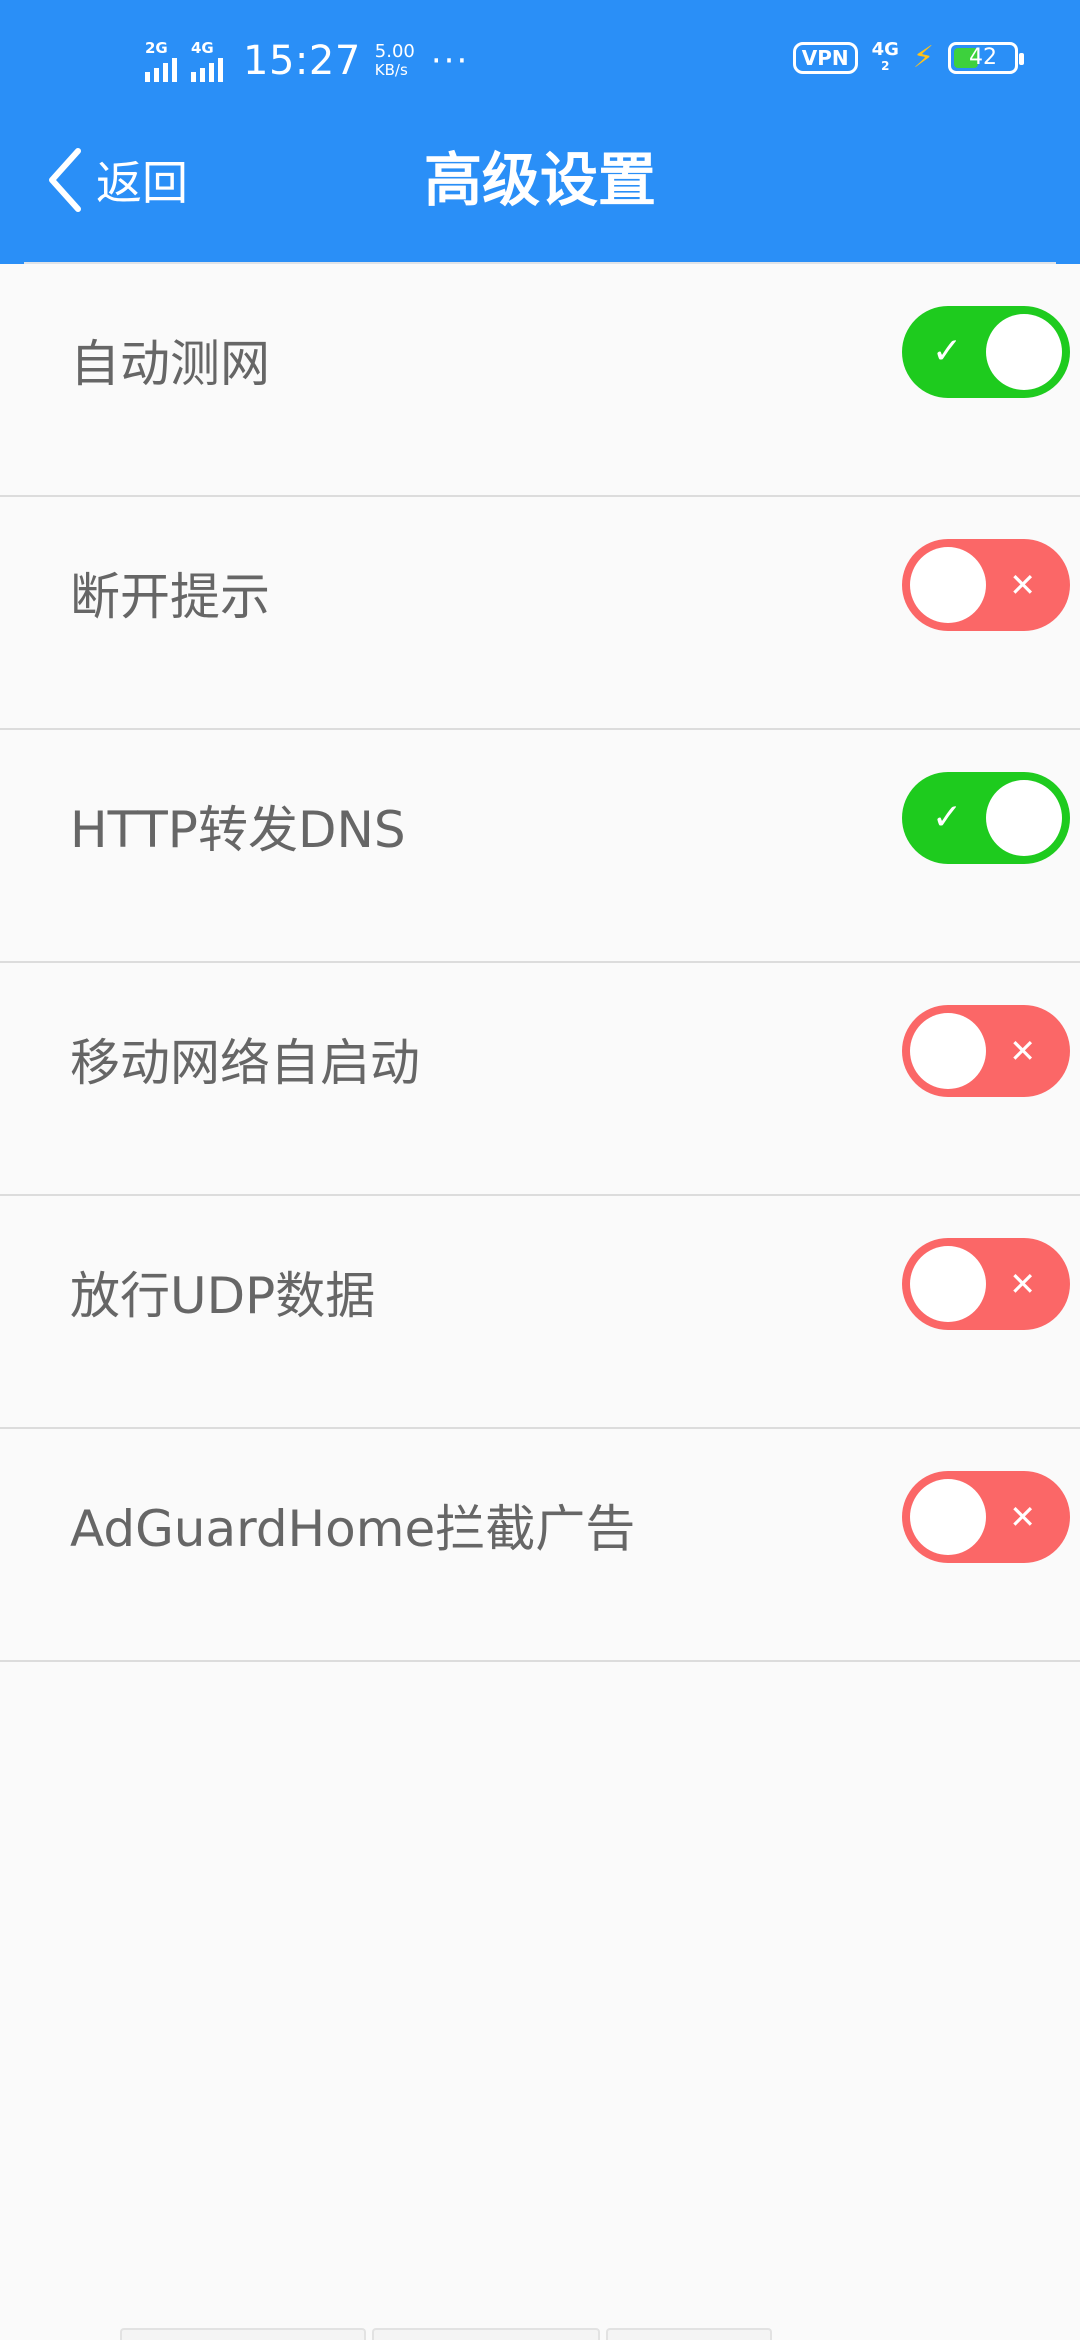 This screenshot has width=1080, height=2340. I want to click on toggle-allow-udp: ✕, so click(986, 1284).